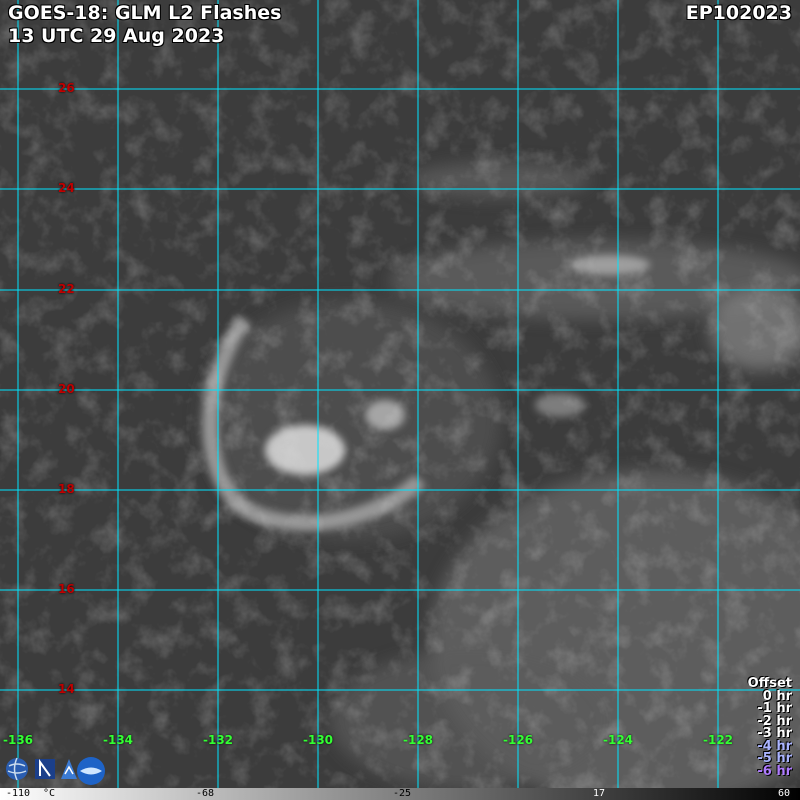 This screenshot has width=800, height=800. What do you see at coordinates (66, 188) in the screenshot?
I see `latitude-label: 24` at bounding box center [66, 188].